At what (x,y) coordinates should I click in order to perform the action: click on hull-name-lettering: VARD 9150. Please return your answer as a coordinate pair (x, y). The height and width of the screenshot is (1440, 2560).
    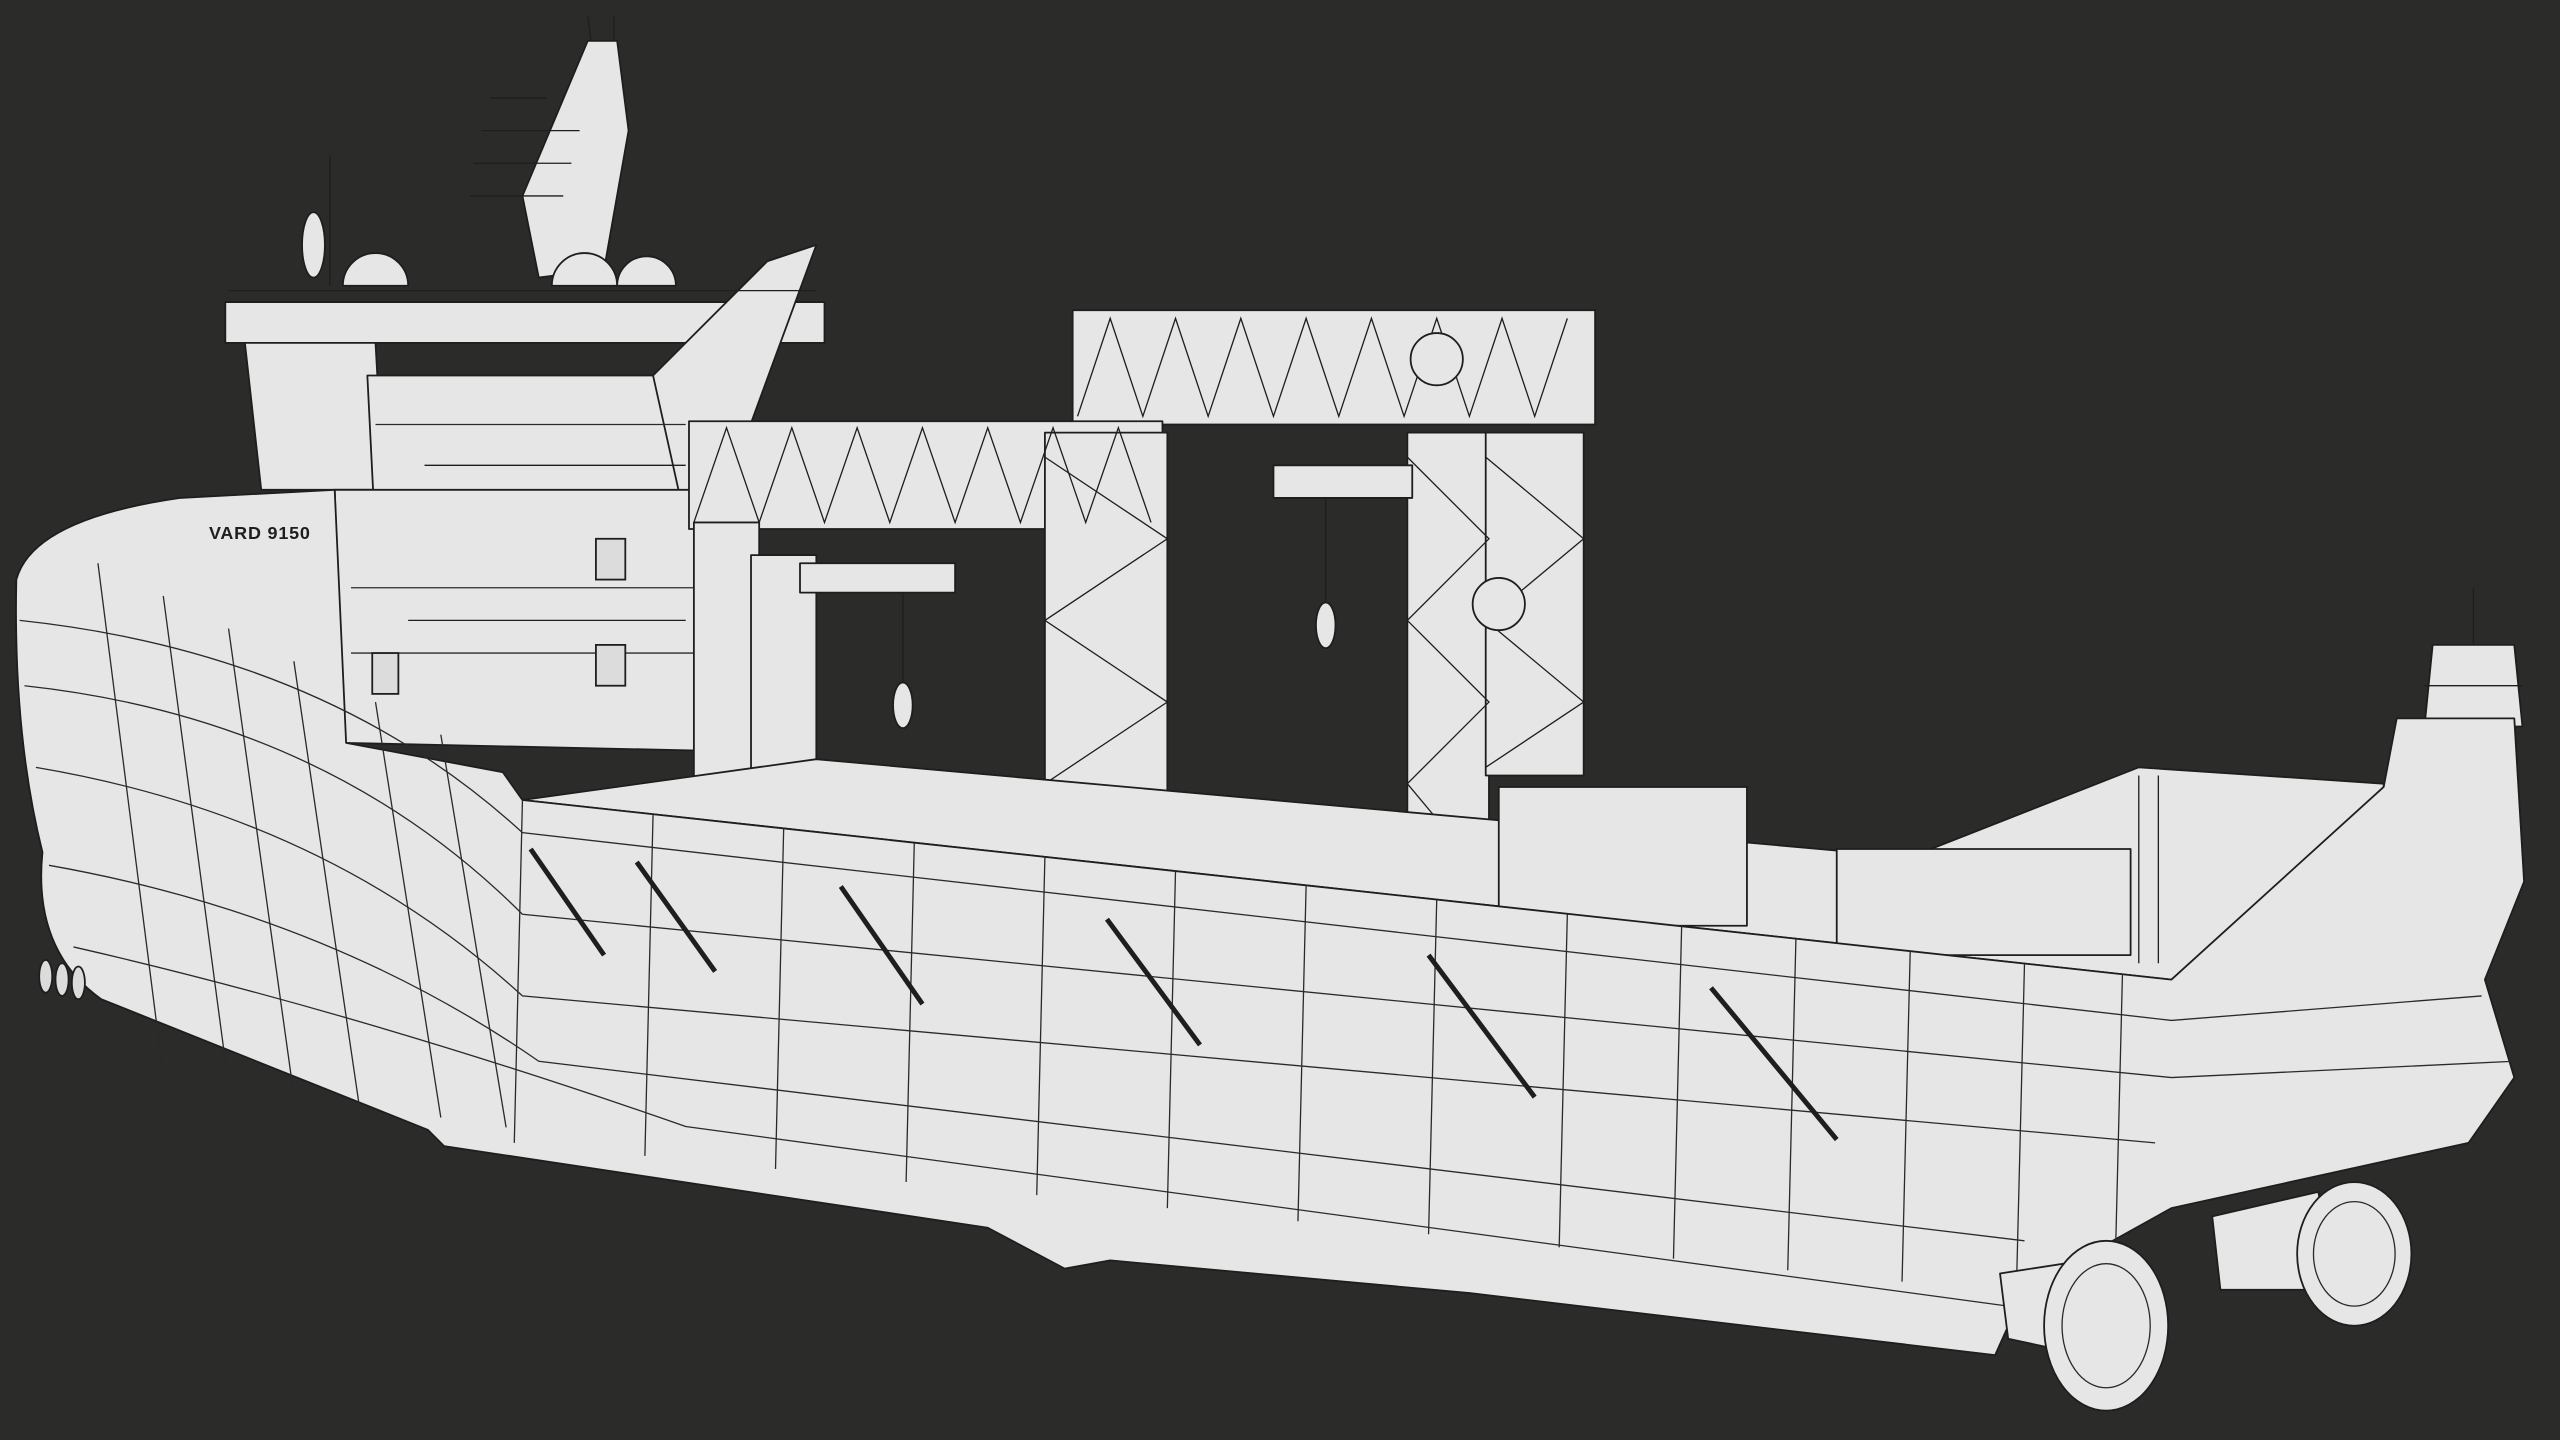
    Looking at the image, I should click on (260, 533).